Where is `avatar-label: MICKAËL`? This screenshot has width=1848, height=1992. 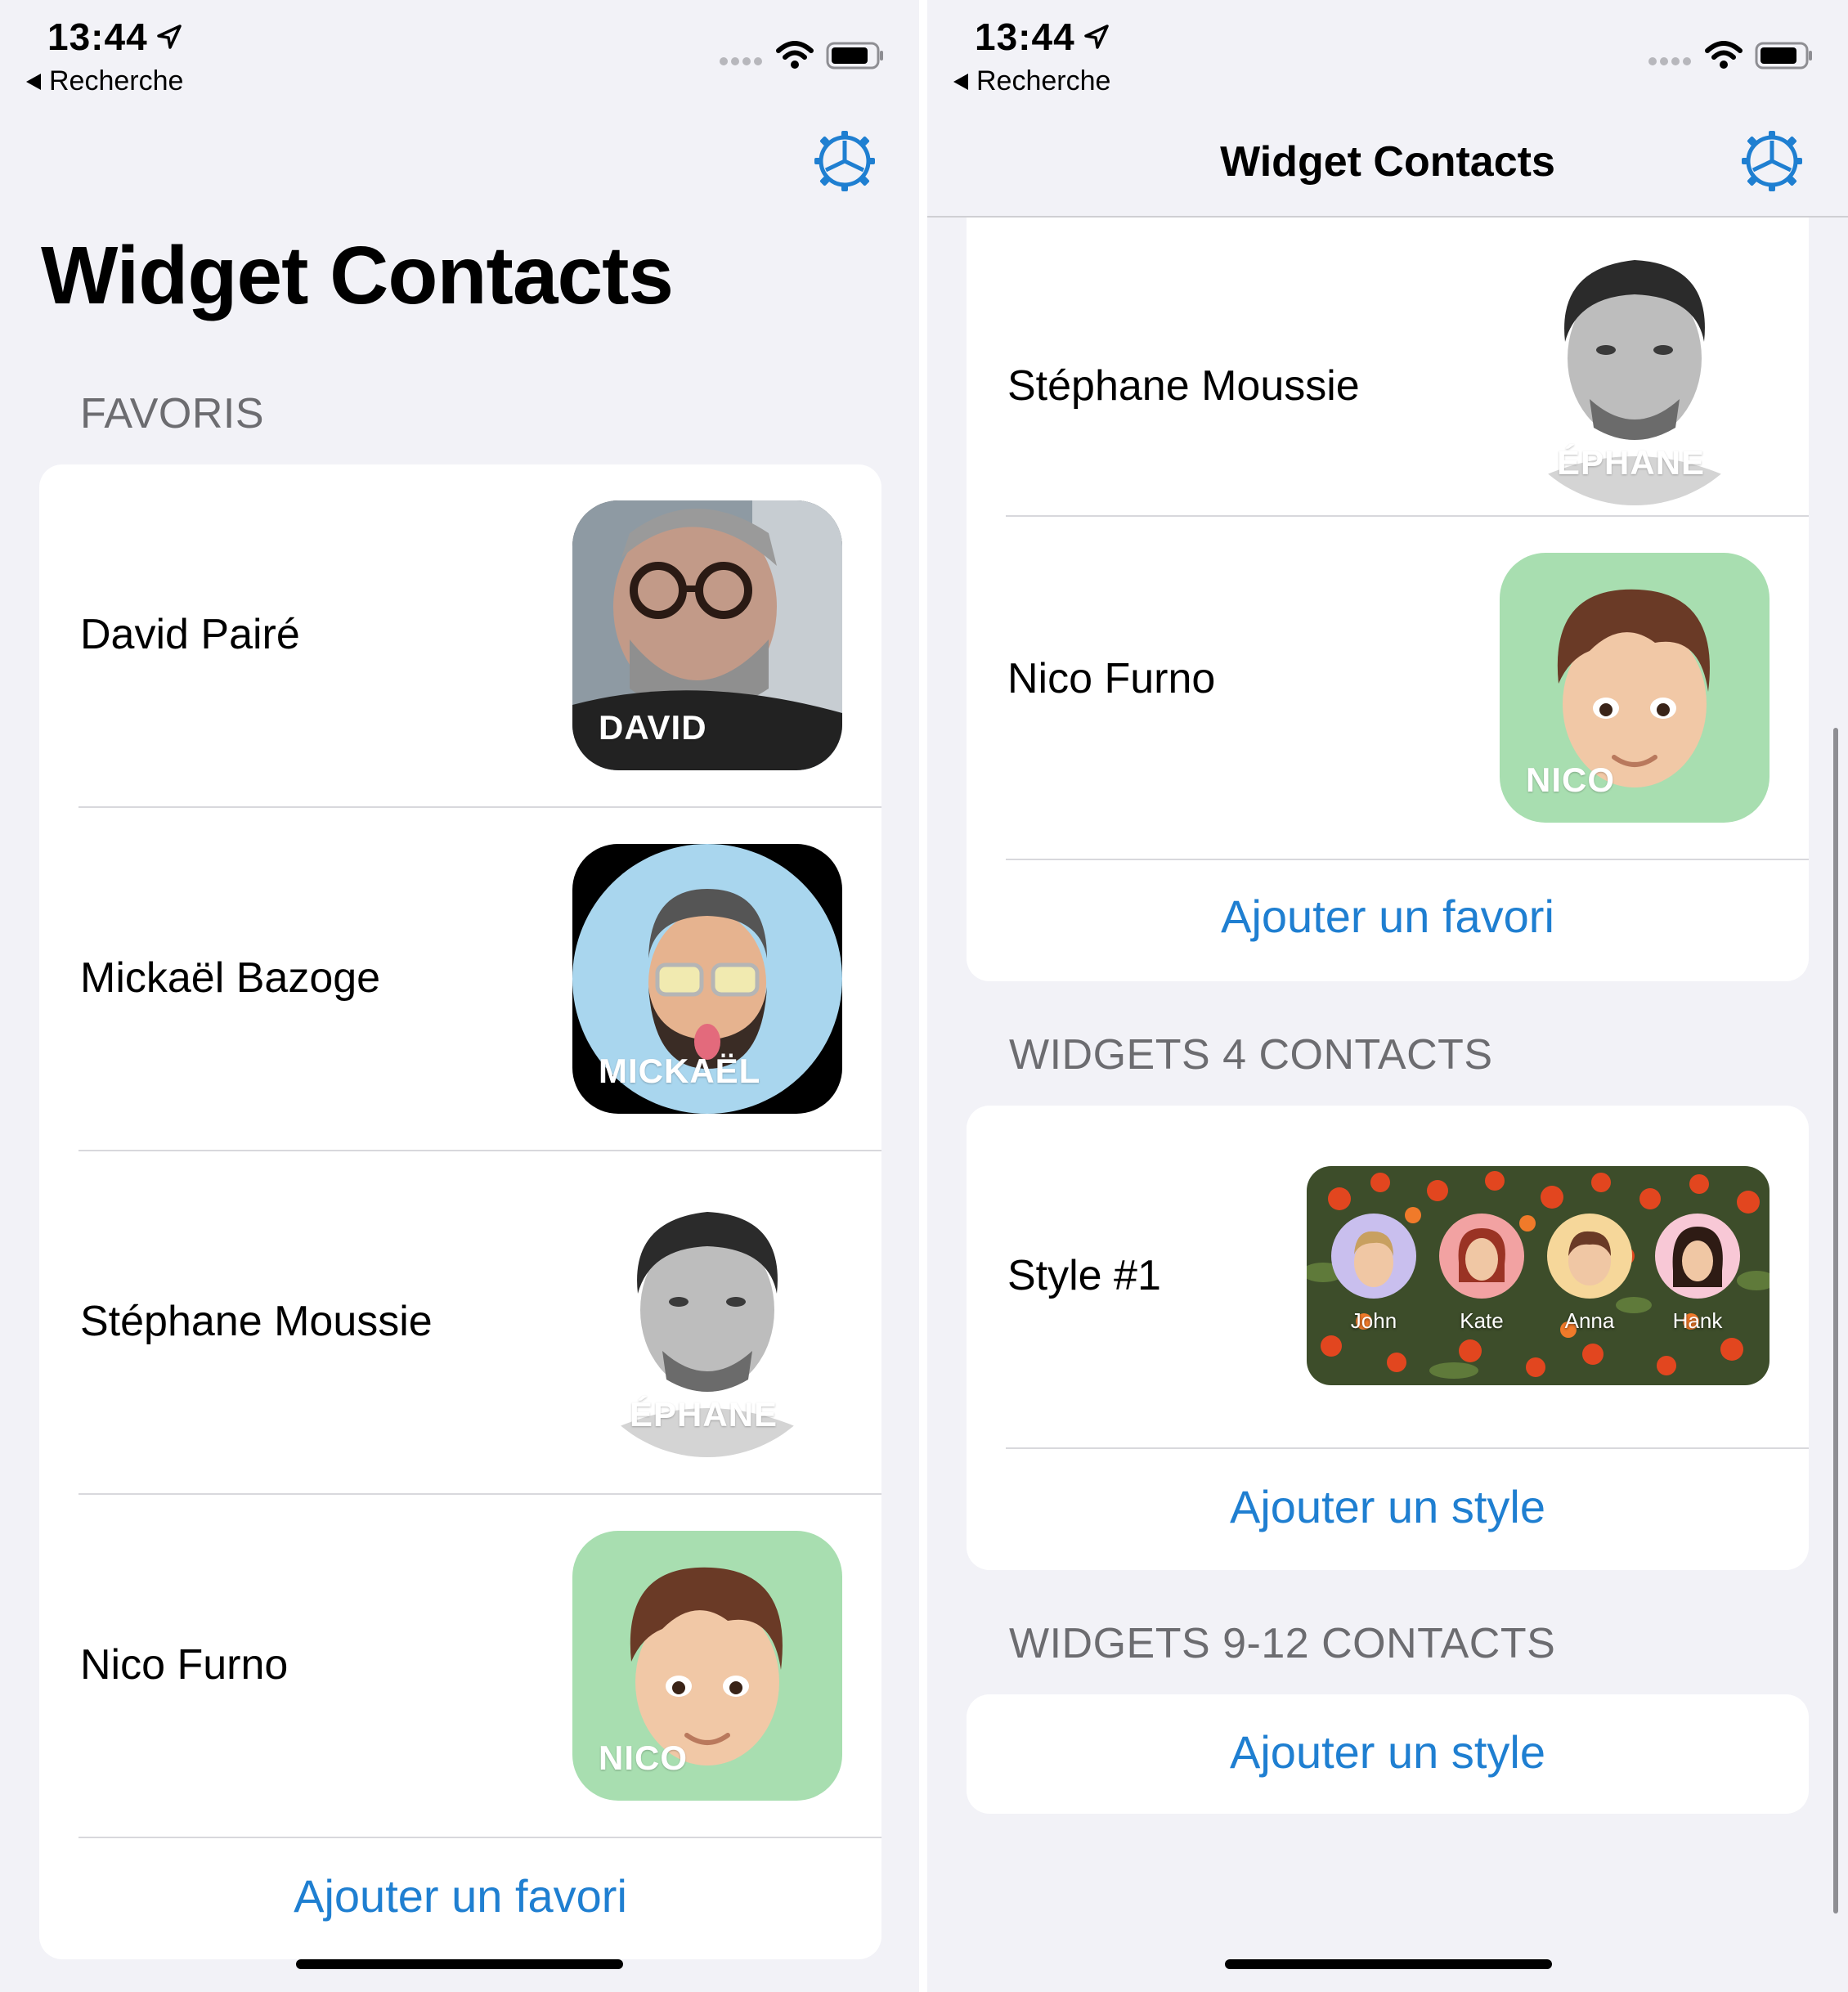
avatar-label: MICKAËL is located at coordinates (680, 1071).